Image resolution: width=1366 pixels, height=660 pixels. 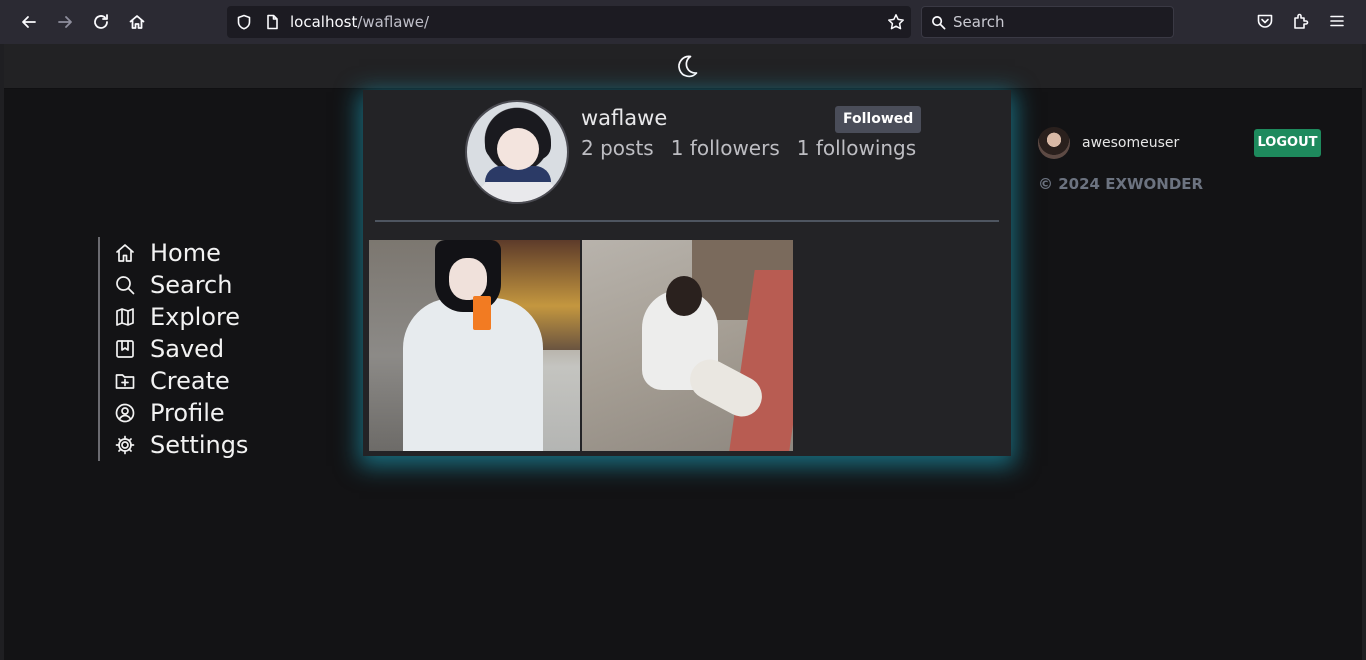 I want to click on sidebar-item-search: Search, so click(x=181, y=285).